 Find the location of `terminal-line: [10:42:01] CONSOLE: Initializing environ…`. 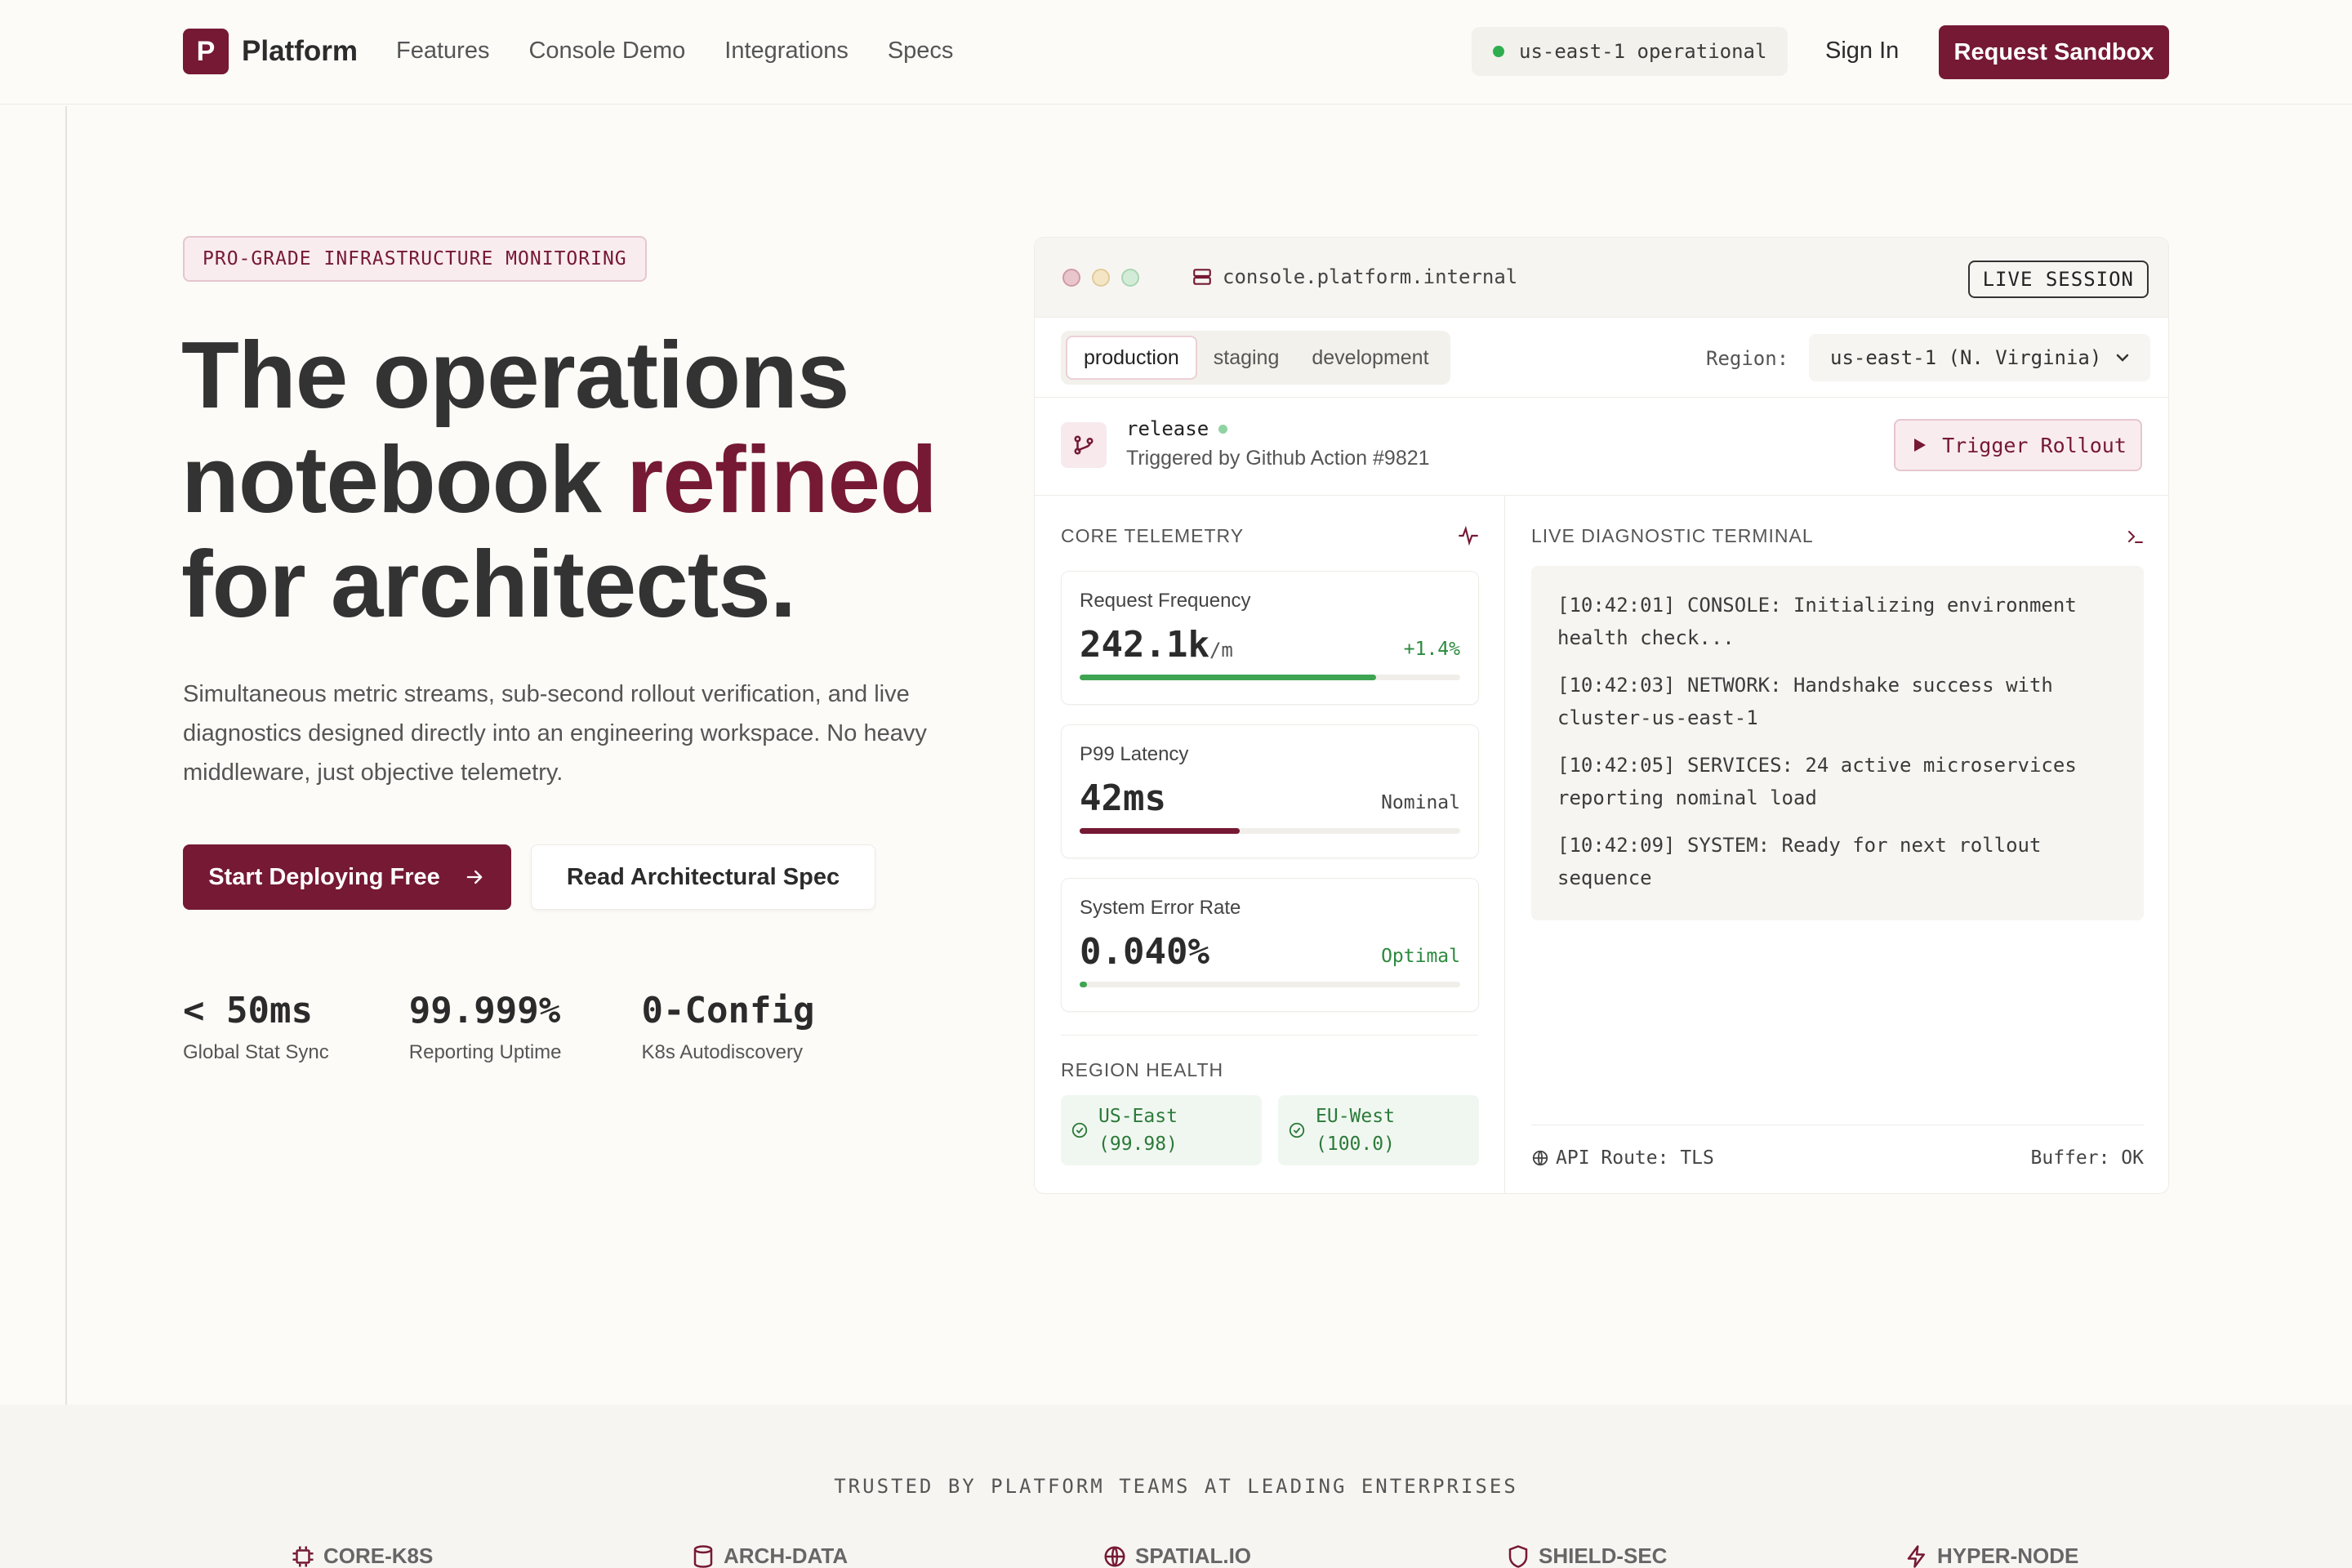

terminal-line: [10:42:01] CONSOLE: Initializing environ… is located at coordinates (1817, 621).